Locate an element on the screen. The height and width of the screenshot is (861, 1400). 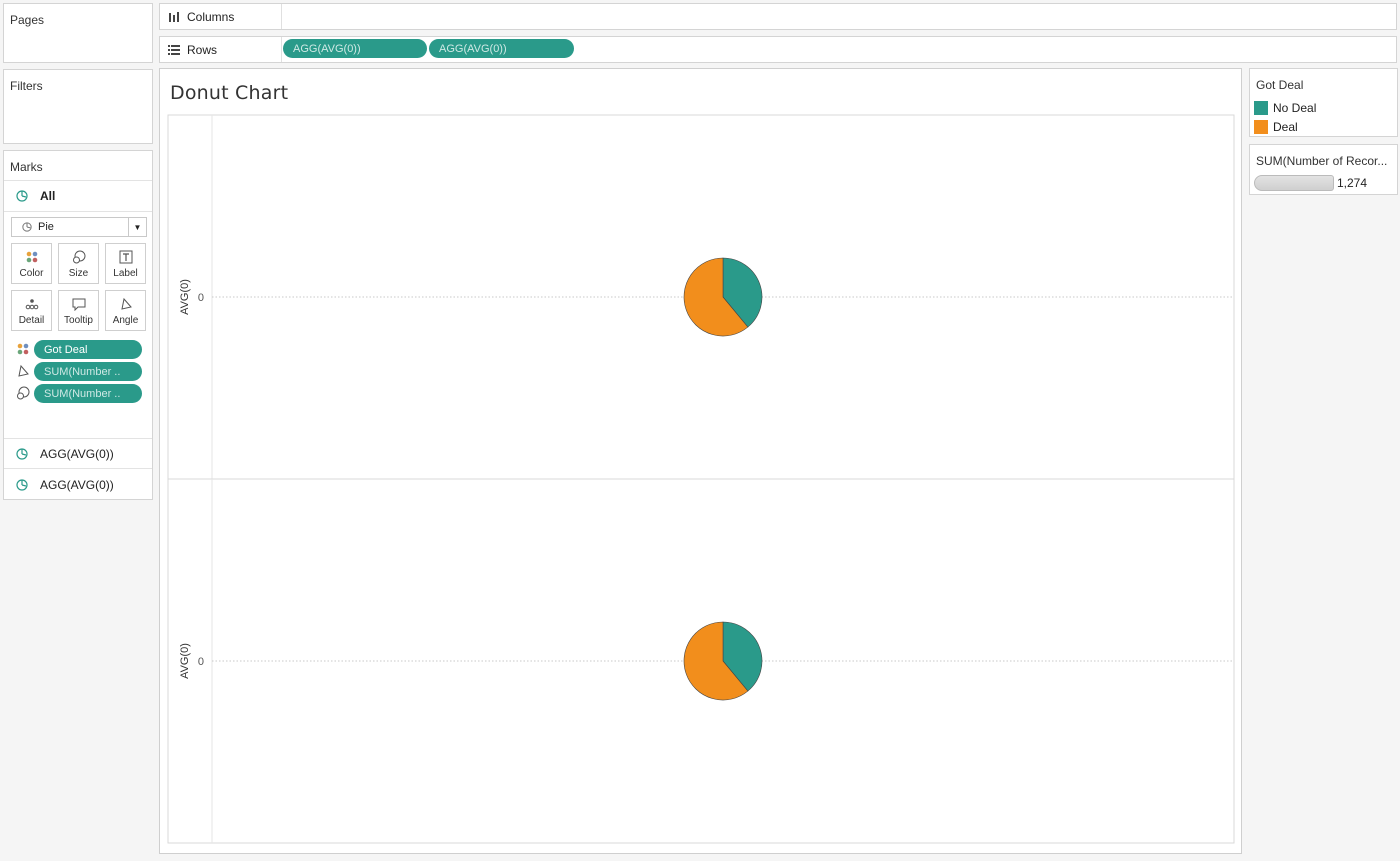
columns-shelf-label: Columns is located at coordinates (221, 16).